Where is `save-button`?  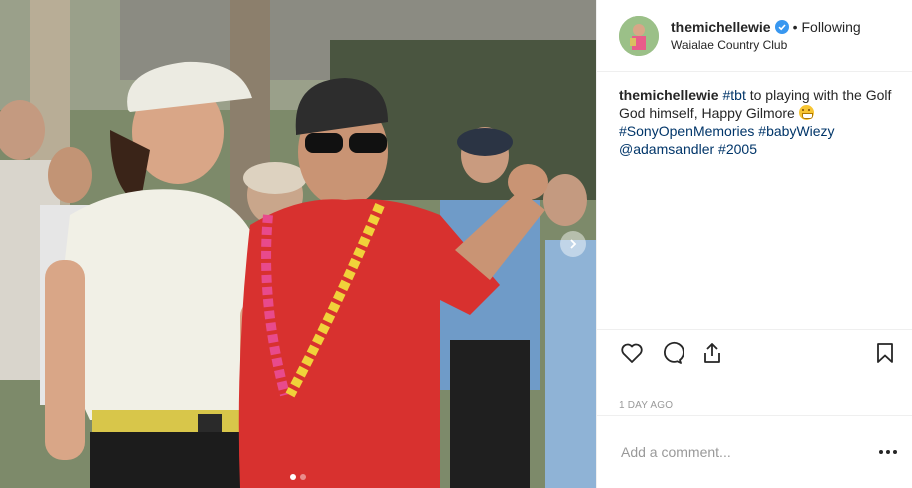 save-button is located at coordinates (885, 353).